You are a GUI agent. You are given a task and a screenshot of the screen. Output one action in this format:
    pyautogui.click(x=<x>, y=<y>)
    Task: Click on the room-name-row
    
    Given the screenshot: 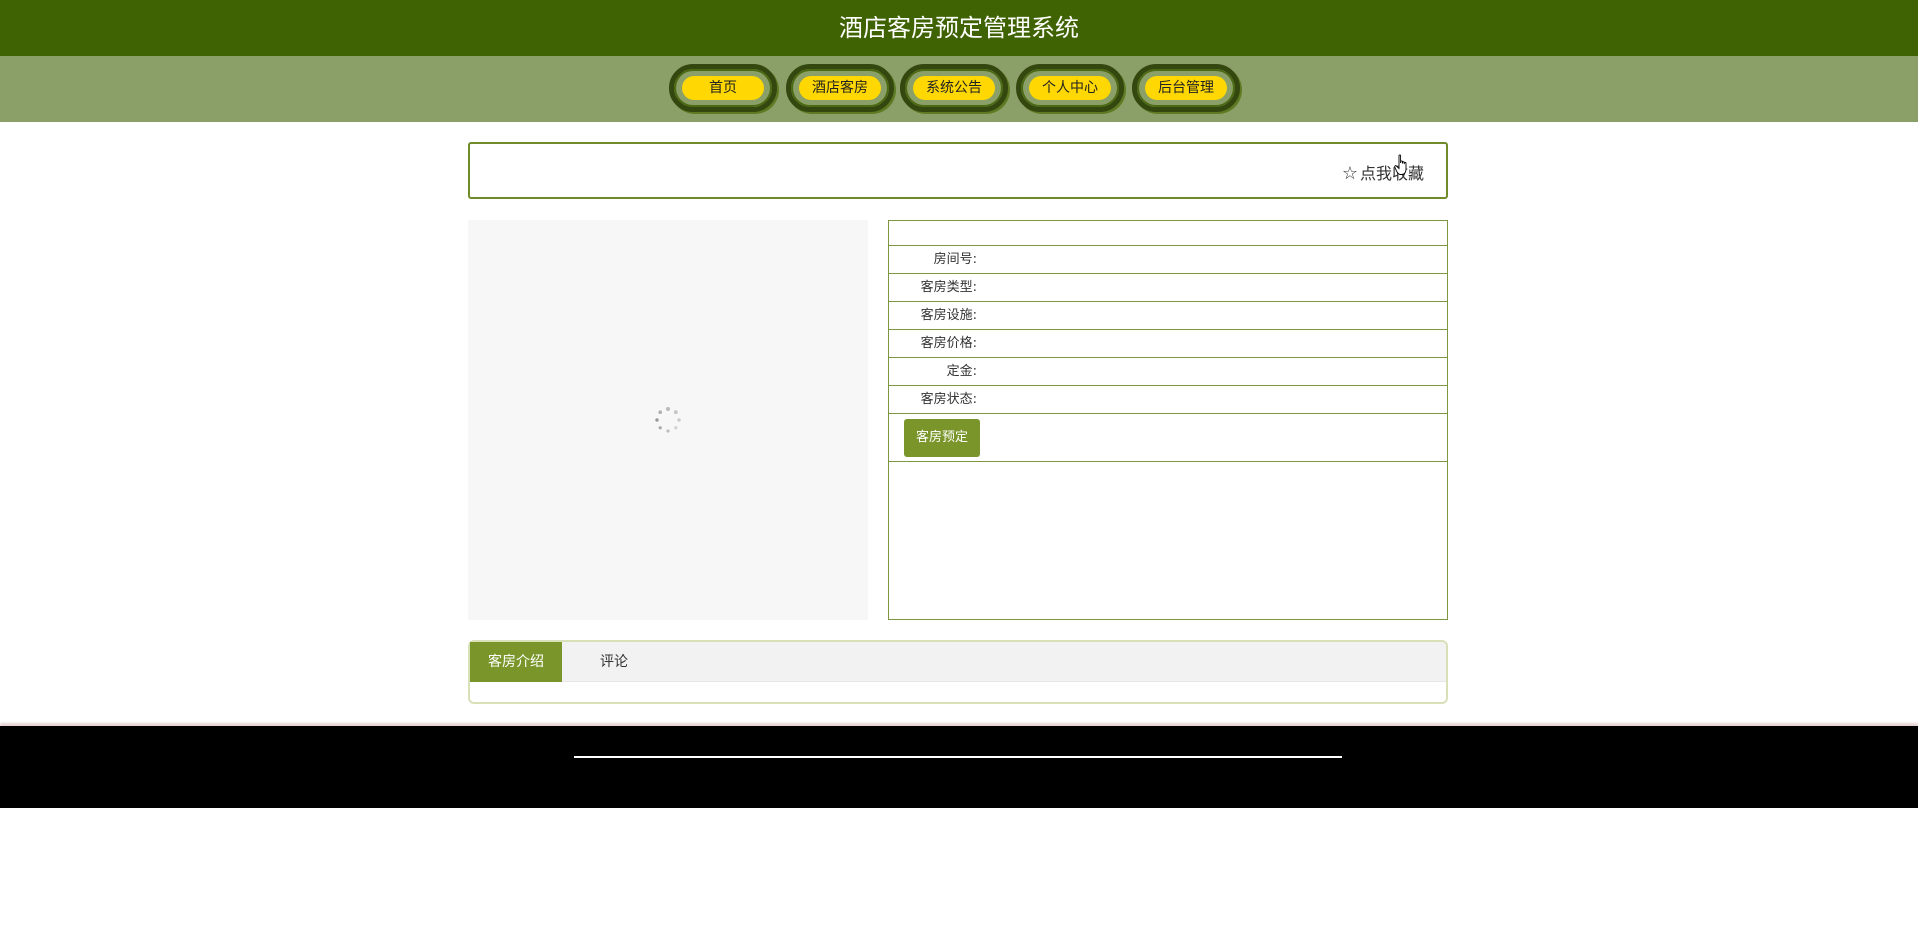 What is the action you would take?
    pyautogui.click(x=1168, y=233)
    